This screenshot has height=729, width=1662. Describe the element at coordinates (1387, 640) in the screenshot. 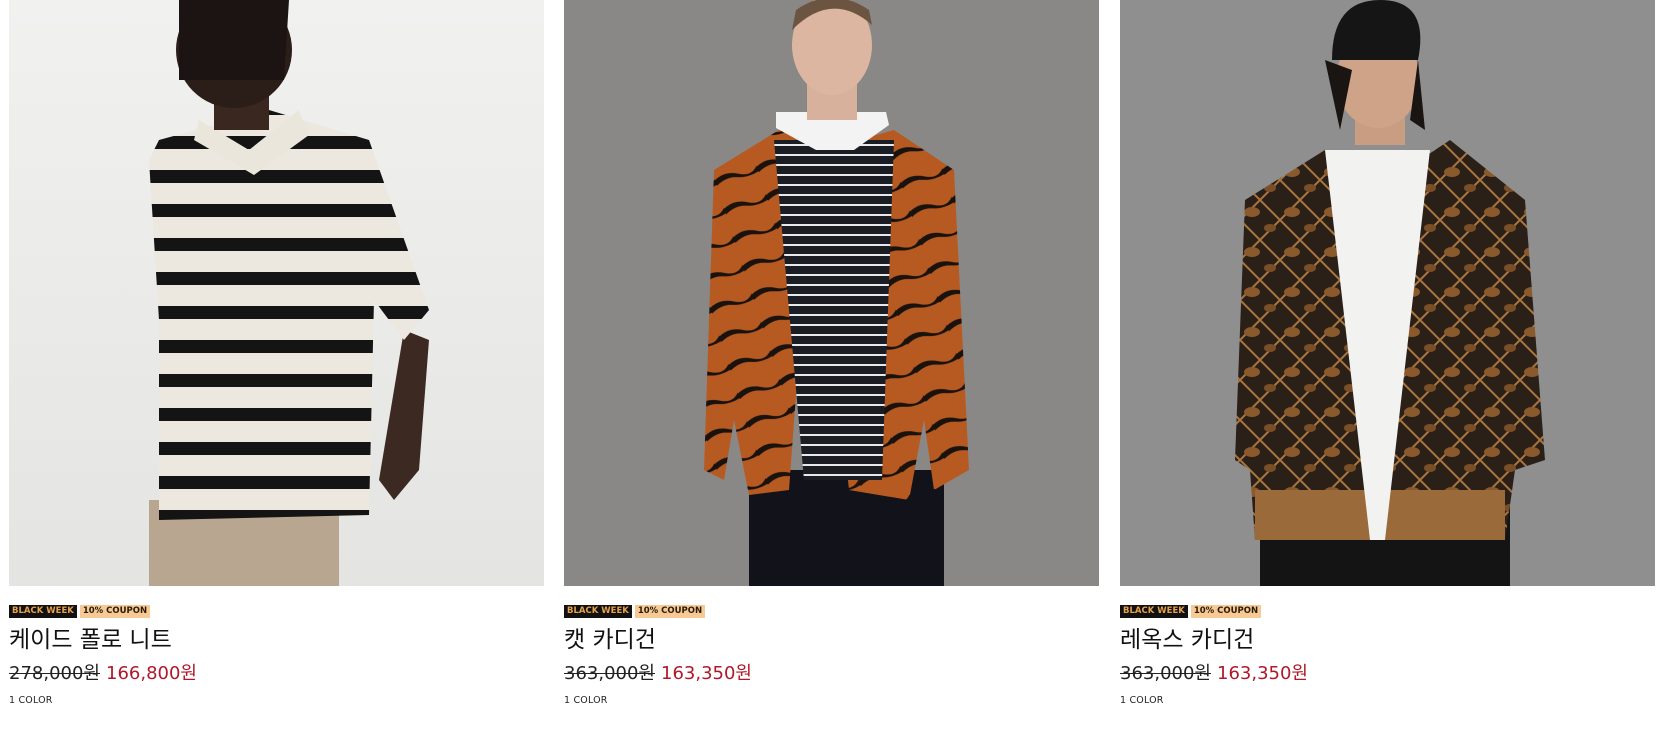

I see `product-name: 레옥스 카디건` at that location.